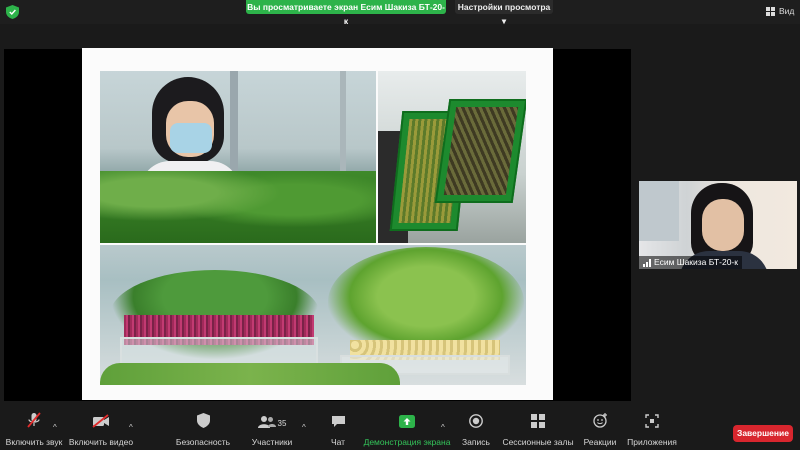 This screenshot has height=450, width=800. I want to click on apps-label: Приложения, so click(652, 442).